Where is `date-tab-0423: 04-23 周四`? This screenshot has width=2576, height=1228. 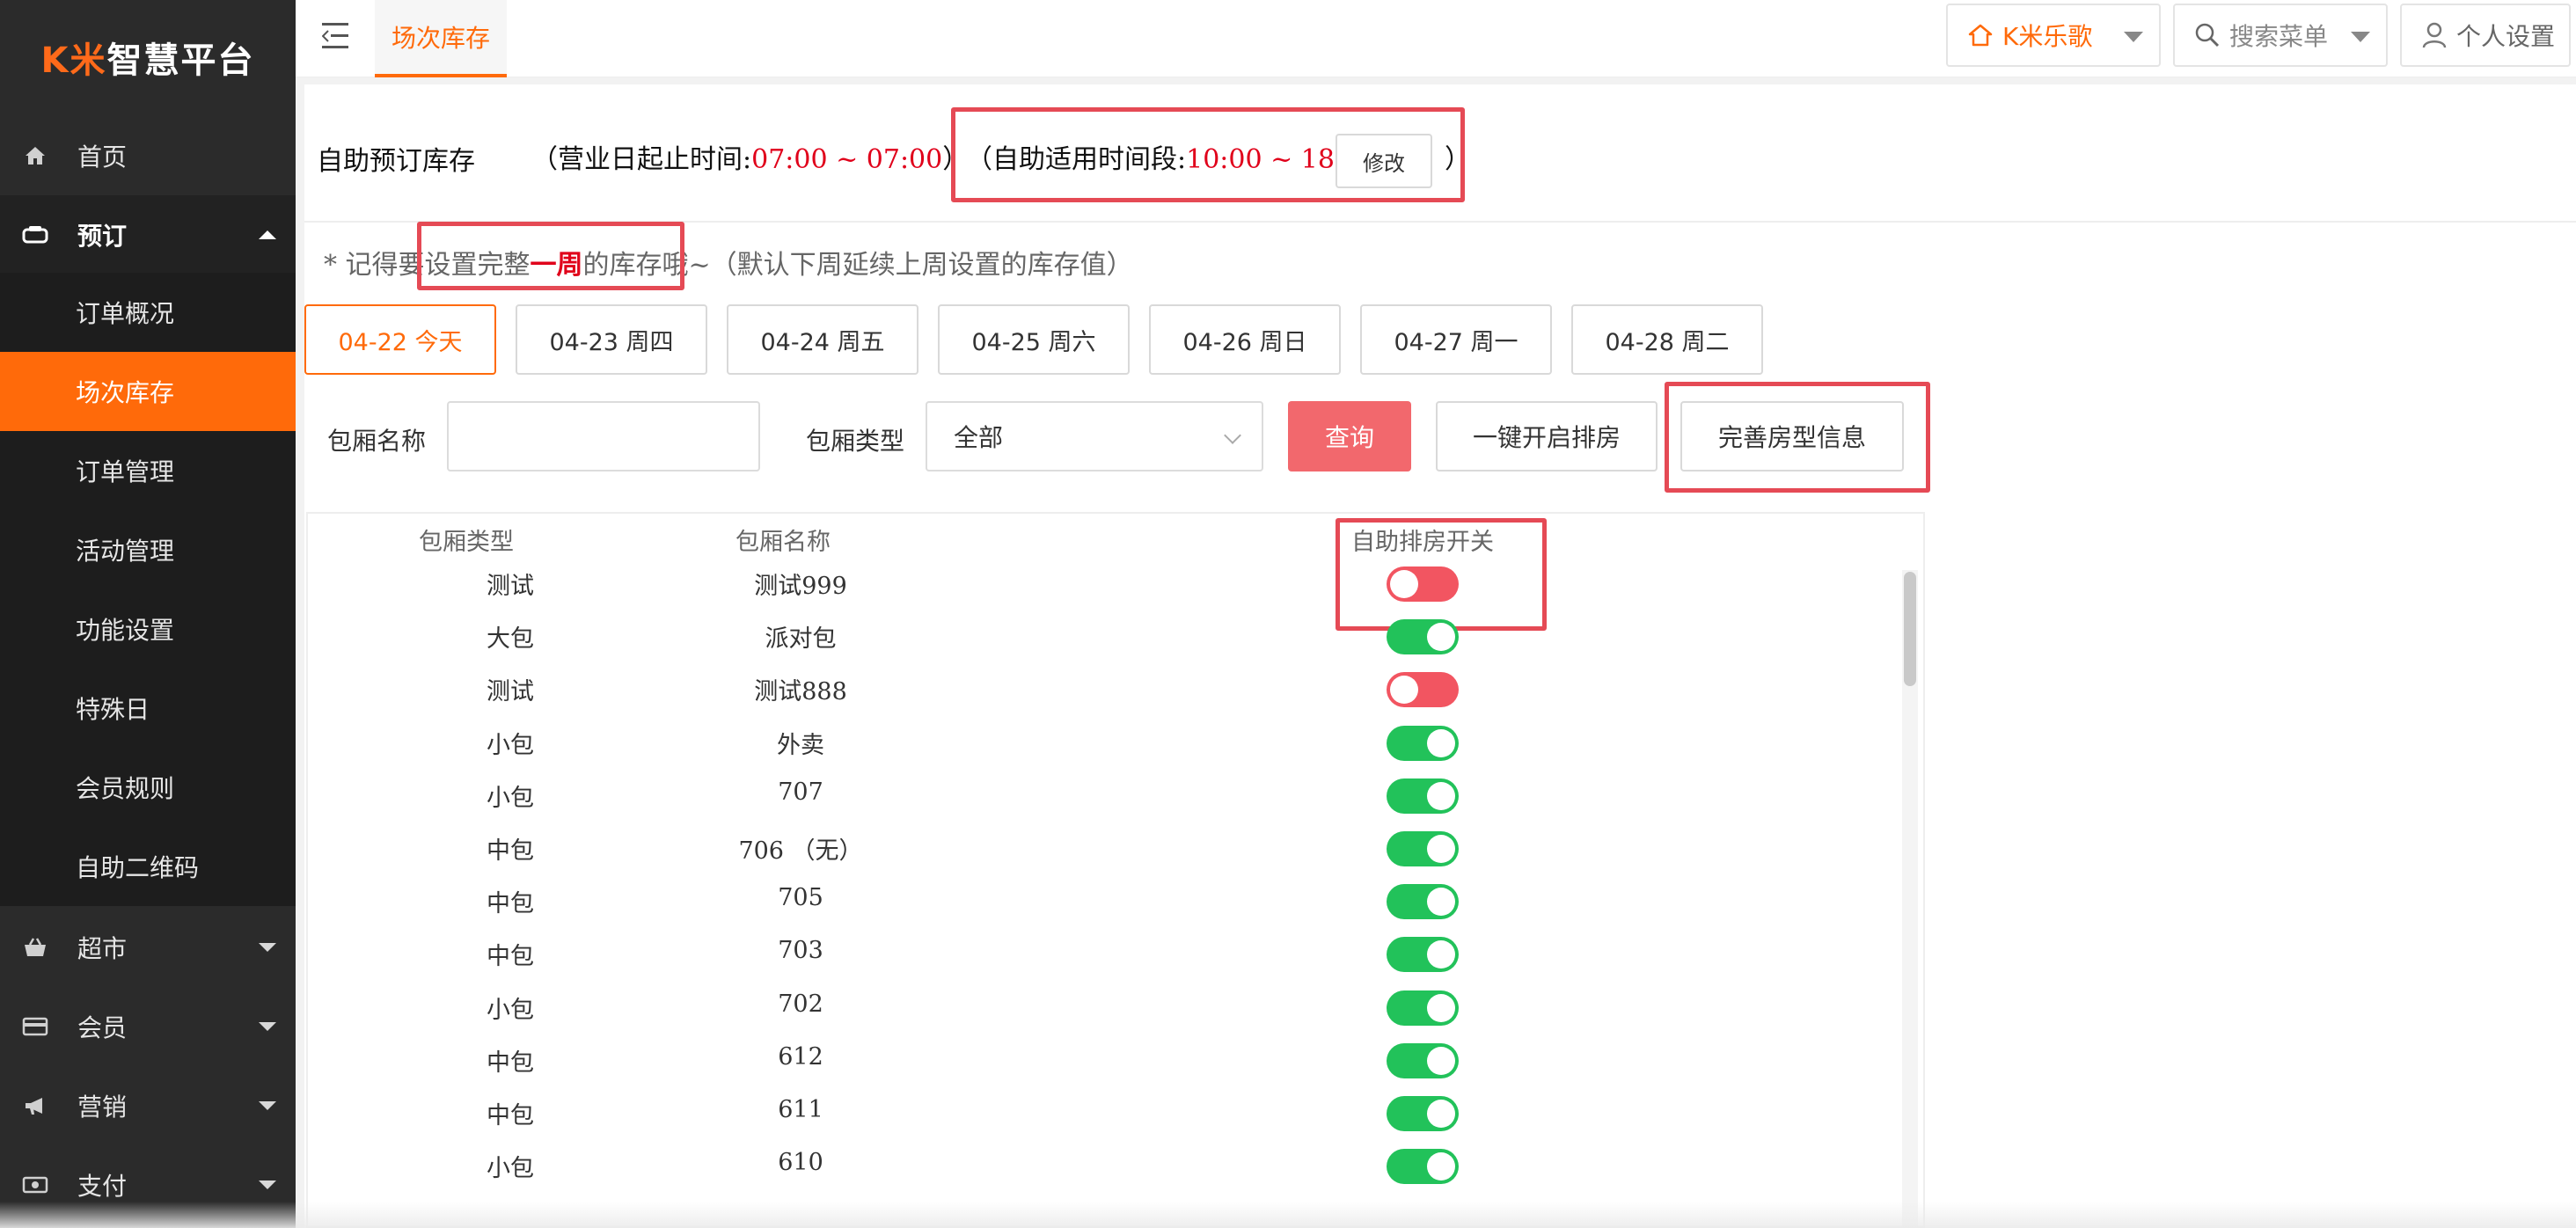
date-tab-0423: 04-23 周四 is located at coordinates (611, 339).